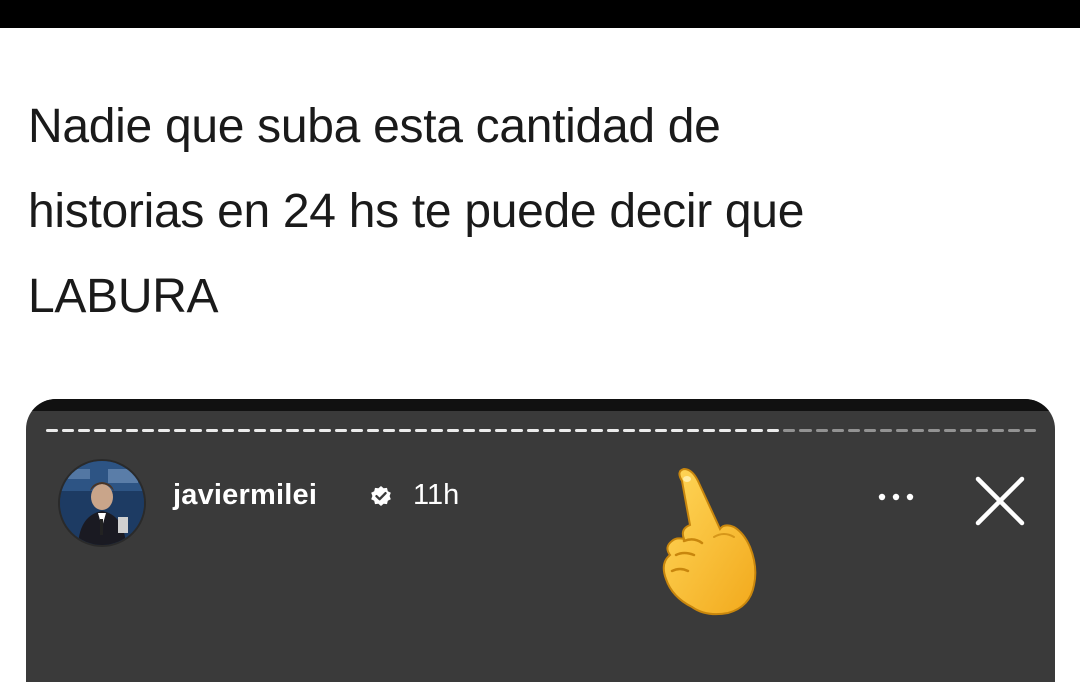  Describe the element at coordinates (416, 211) in the screenshot. I see `caption-line-2: historias en 24 hs te puede decir que` at that location.